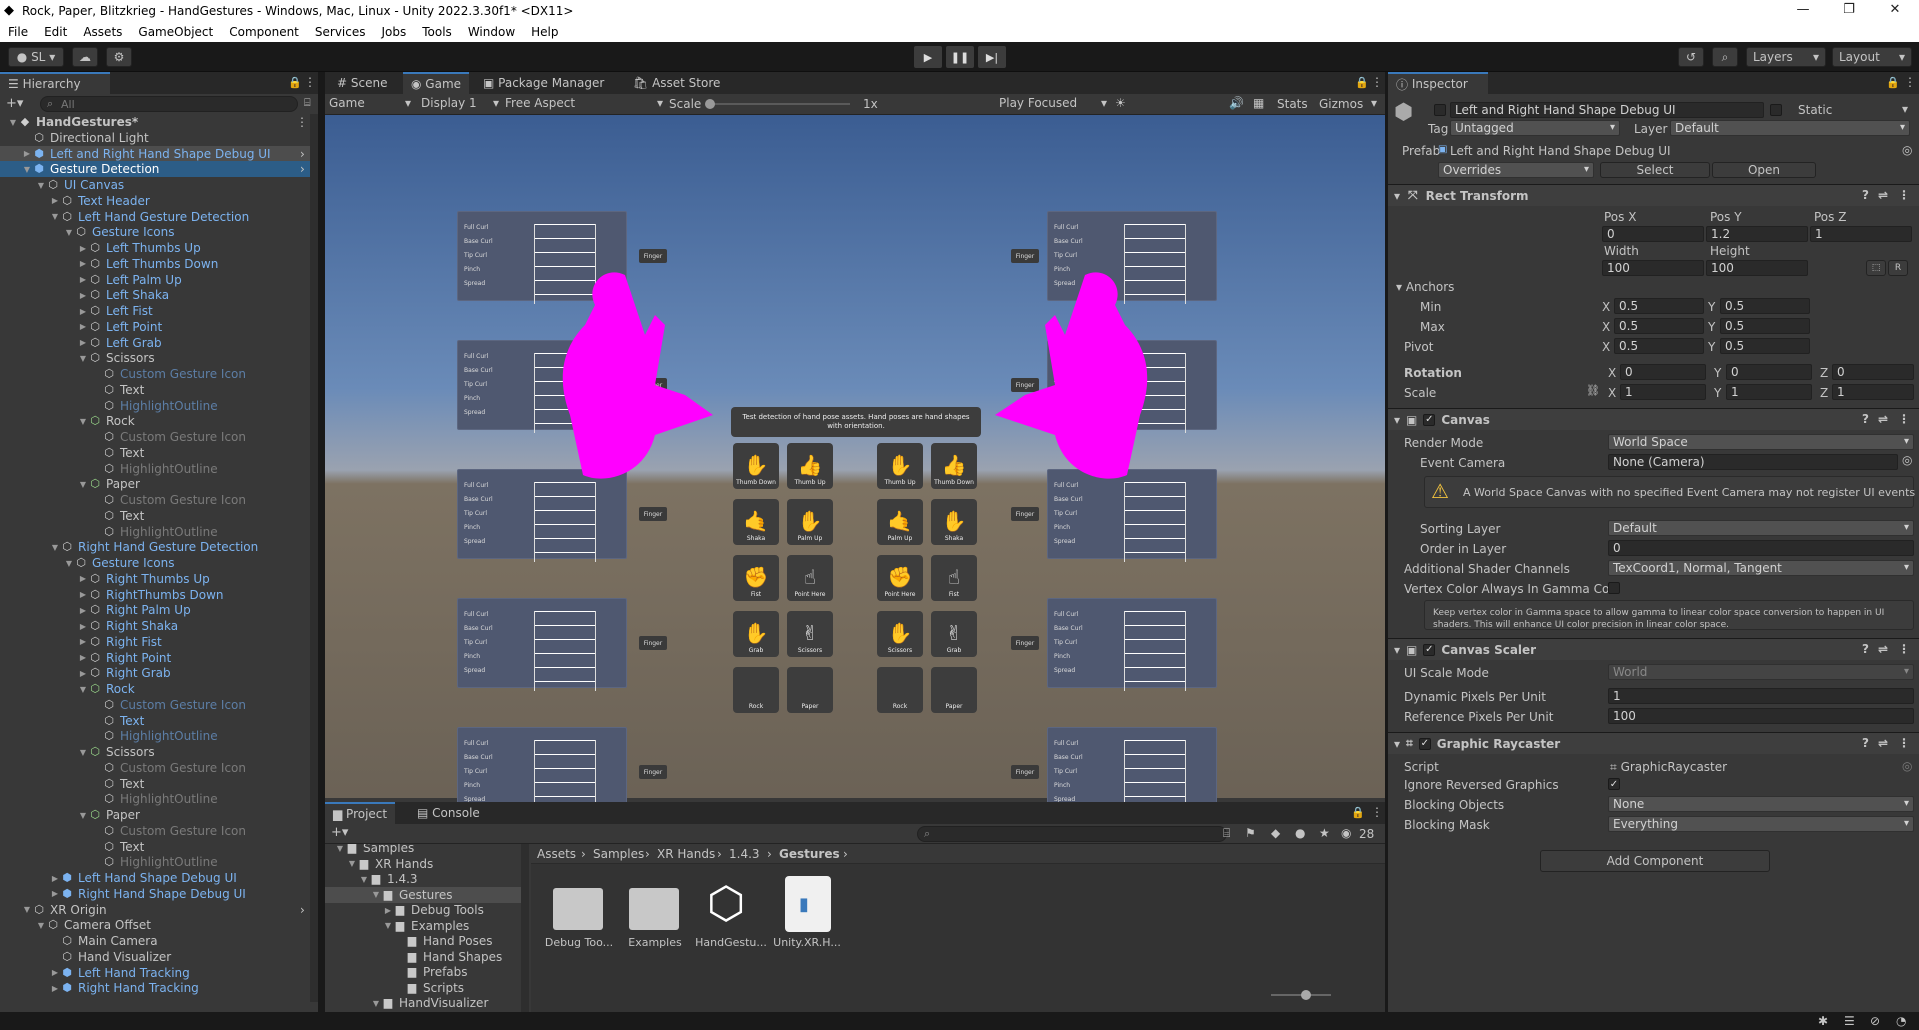 The image size is (1919, 1030). I want to click on hierarchy-row: ▶ ⬡ RightThumbs Down, so click(155, 595).